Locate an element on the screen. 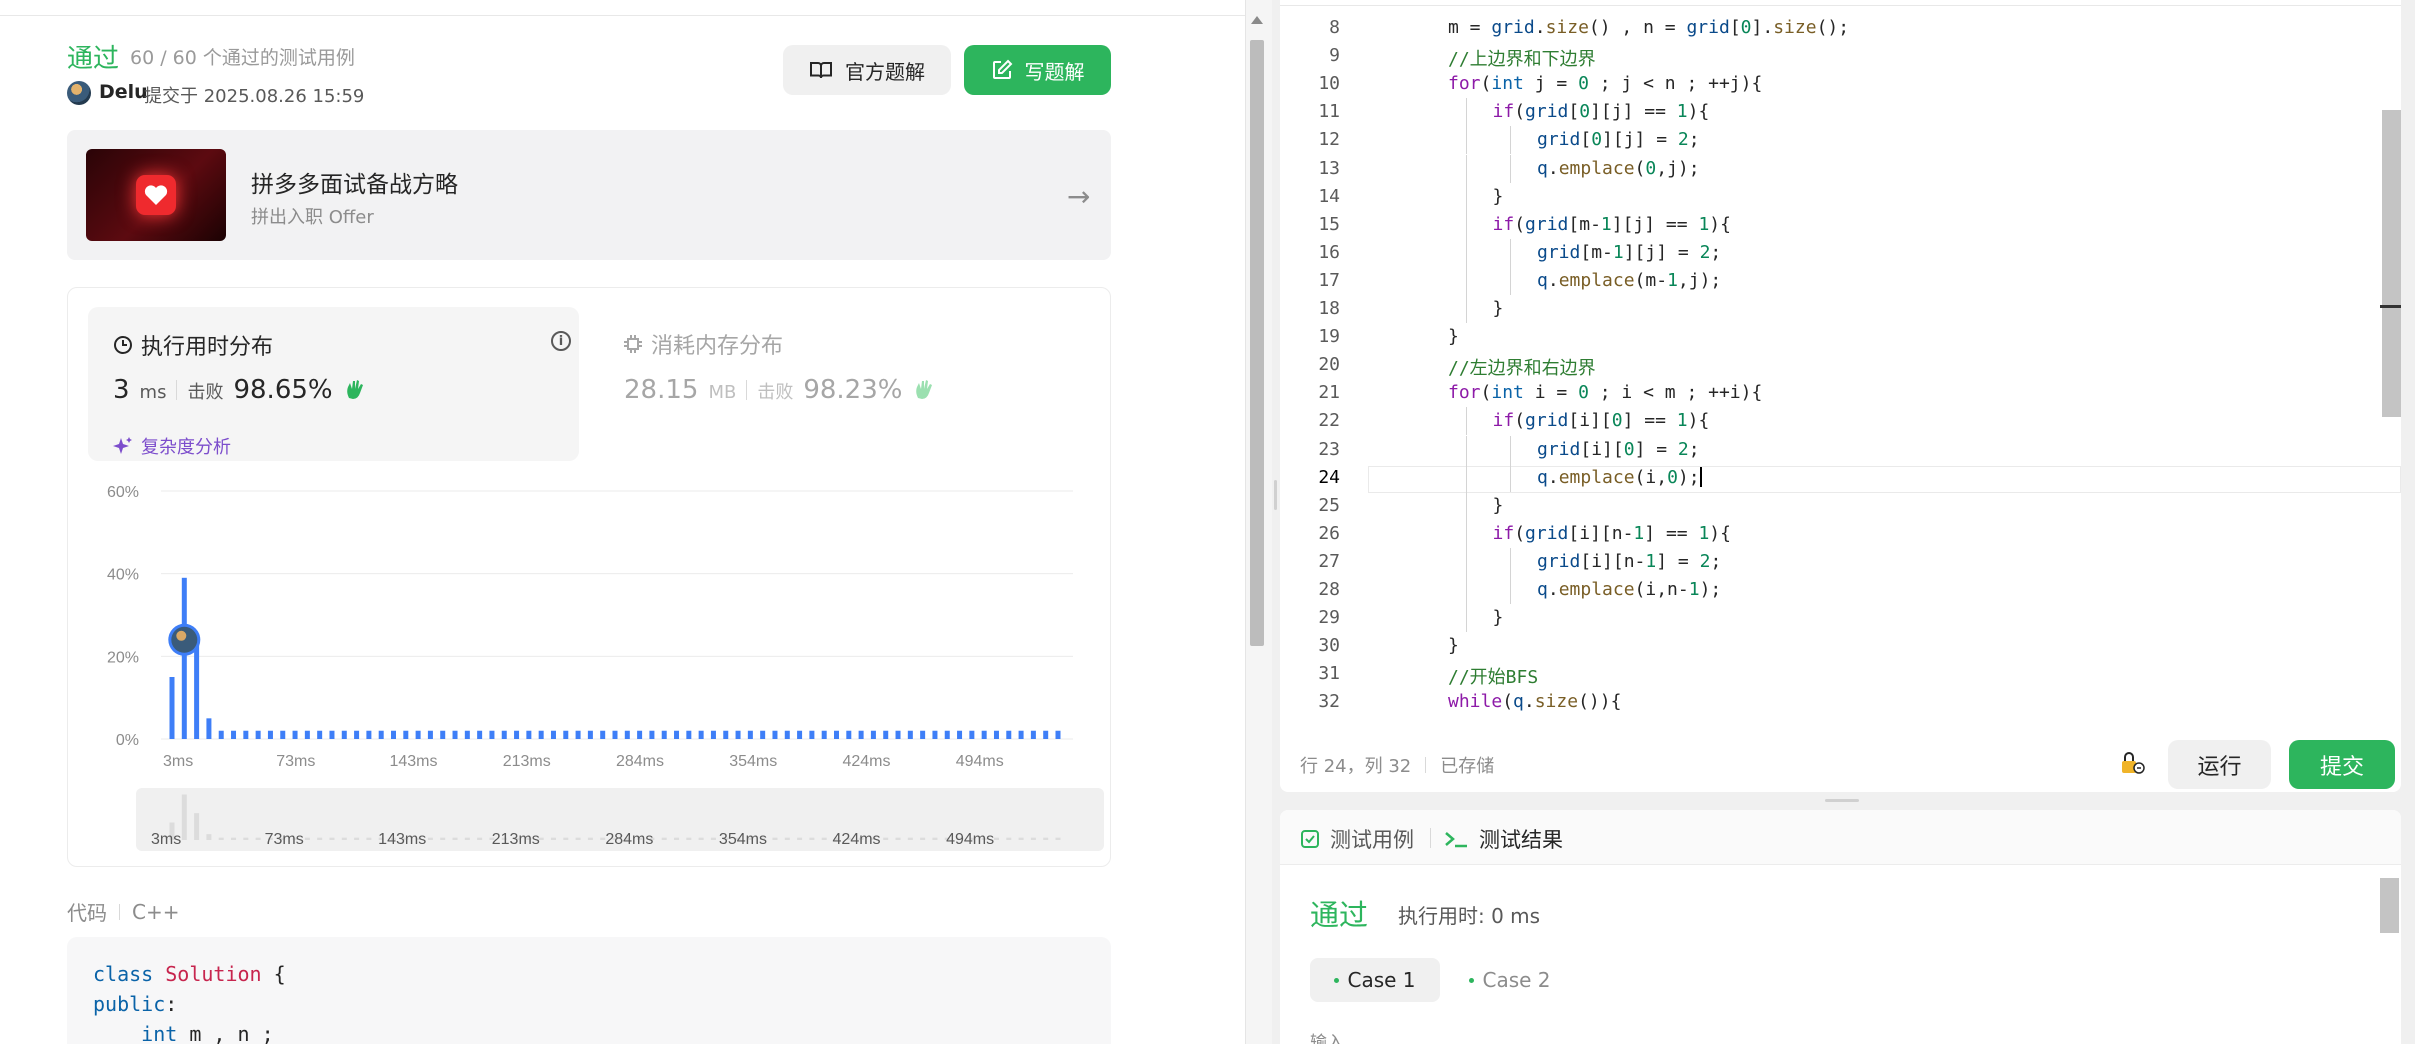  vertical-splitter is located at coordinates (1276, 522).